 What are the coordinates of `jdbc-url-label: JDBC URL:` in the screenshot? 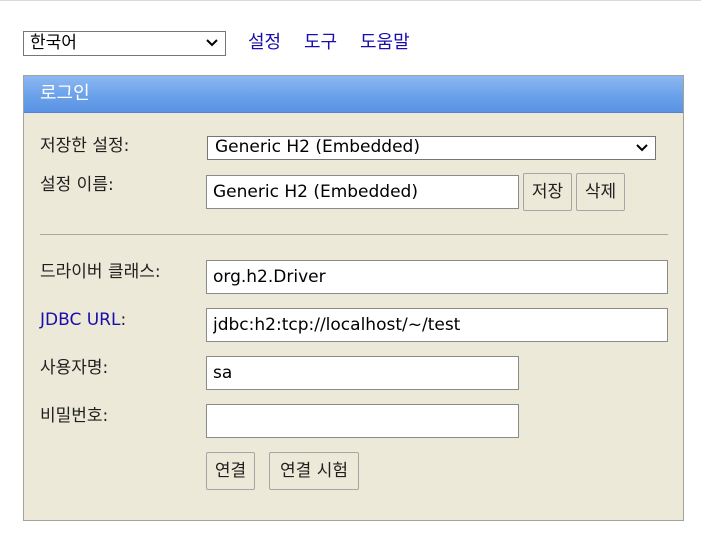 It's located at (83, 320).